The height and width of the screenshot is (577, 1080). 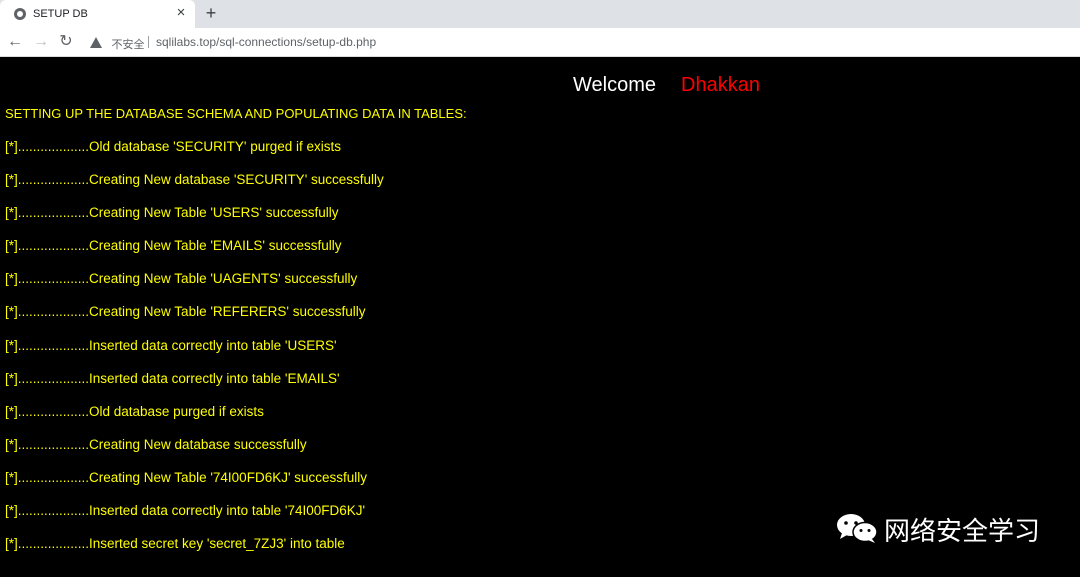 I want to click on warning-icon, so click(x=96, y=43).